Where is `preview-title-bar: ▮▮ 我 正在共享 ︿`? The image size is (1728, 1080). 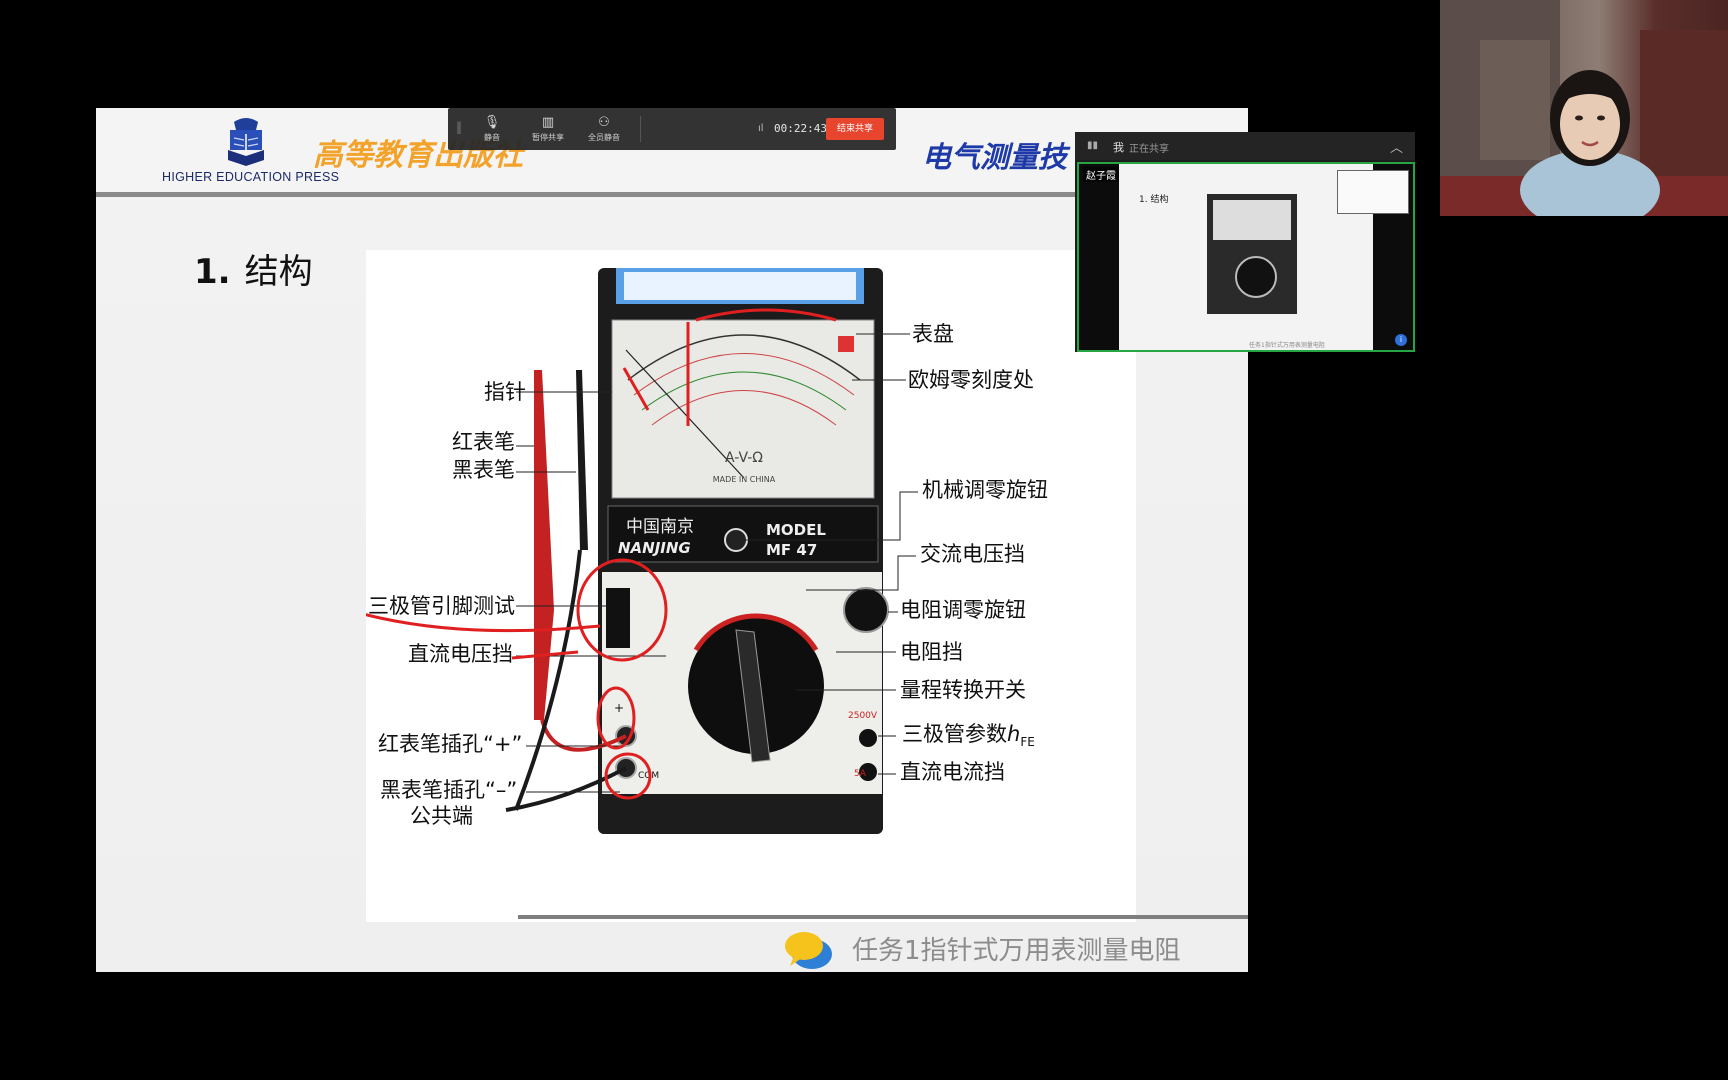
preview-title-bar: ▮▮ 我 正在共享 ︿ is located at coordinates (1245, 146).